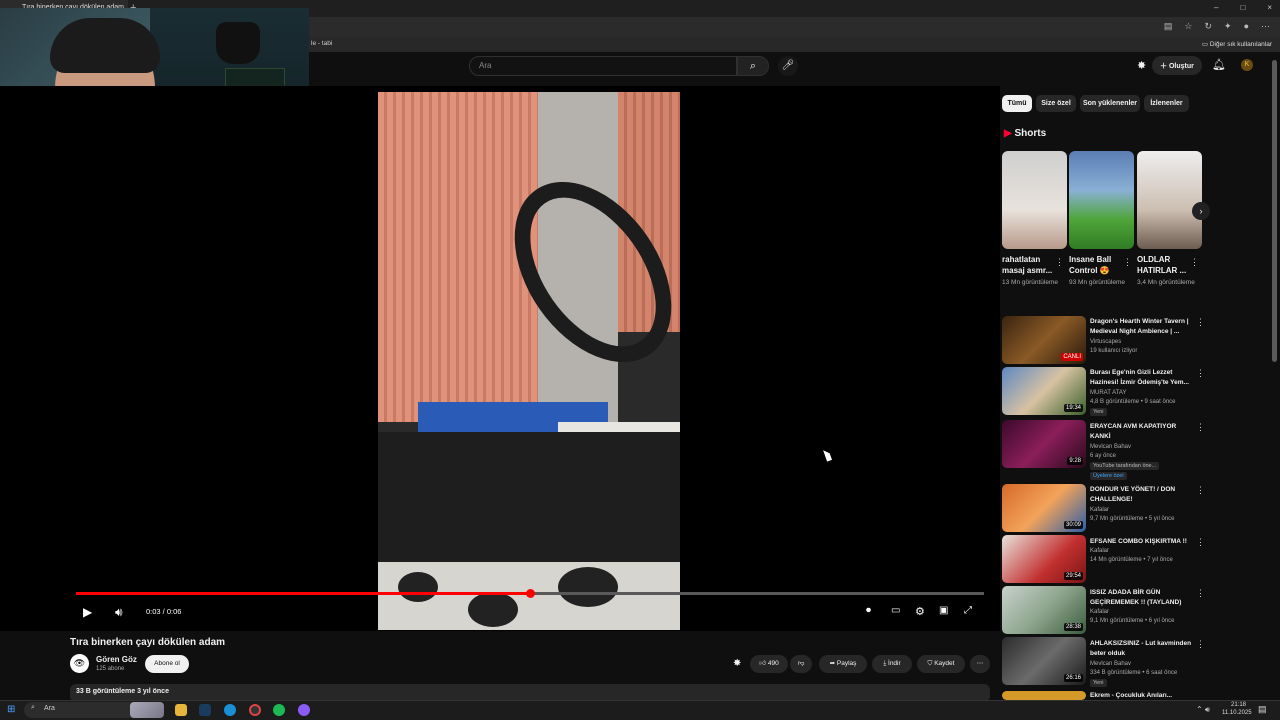  I want to click on fullscreen-icon: ⤢, so click(968, 610).